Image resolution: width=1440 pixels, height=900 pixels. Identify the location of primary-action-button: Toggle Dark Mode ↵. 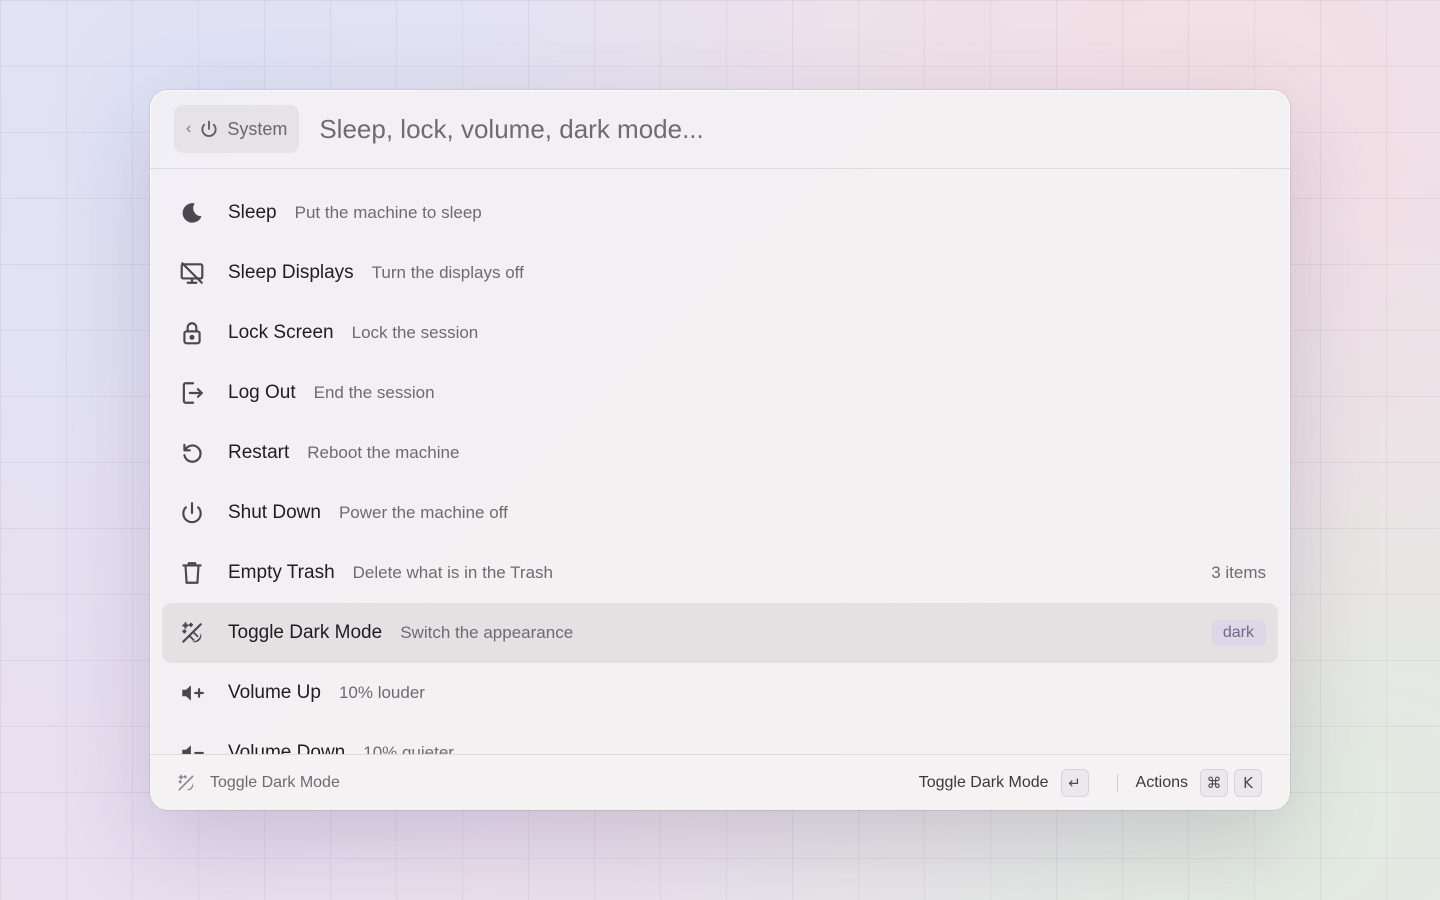
(1003, 782).